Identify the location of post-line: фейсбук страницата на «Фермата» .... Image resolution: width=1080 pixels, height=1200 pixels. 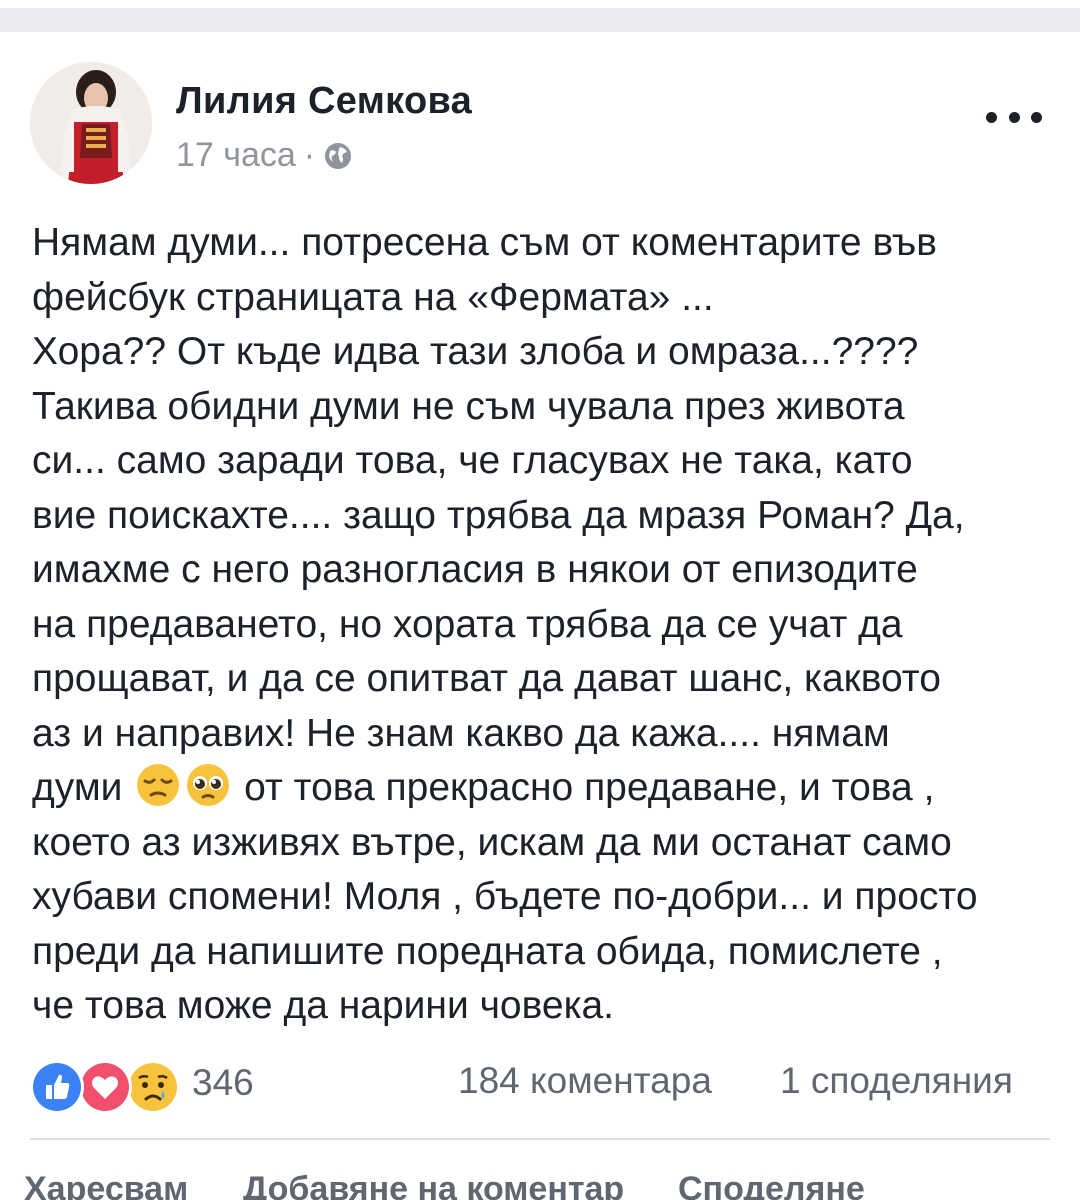
(373, 297).